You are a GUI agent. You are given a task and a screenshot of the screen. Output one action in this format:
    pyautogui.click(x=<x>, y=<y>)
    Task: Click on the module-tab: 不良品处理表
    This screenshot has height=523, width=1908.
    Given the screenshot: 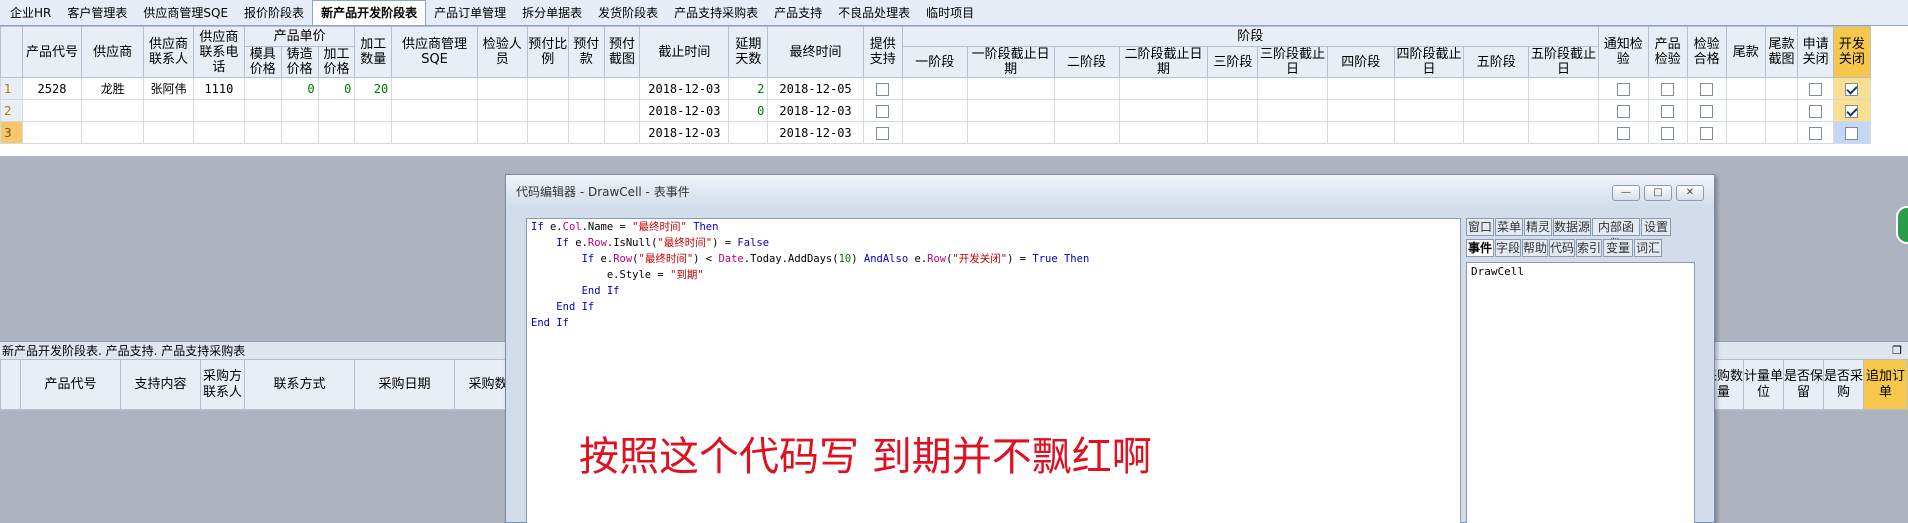 What is the action you would take?
    pyautogui.click(x=874, y=13)
    